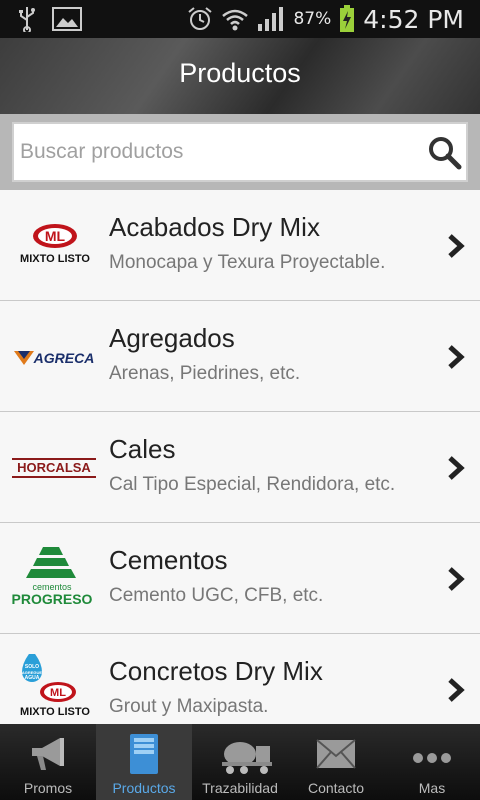 The width and height of the screenshot is (480, 800). What do you see at coordinates (144, 754) in the screenshot?
I see `products-stack-icon` at bounding box center [144, 754].